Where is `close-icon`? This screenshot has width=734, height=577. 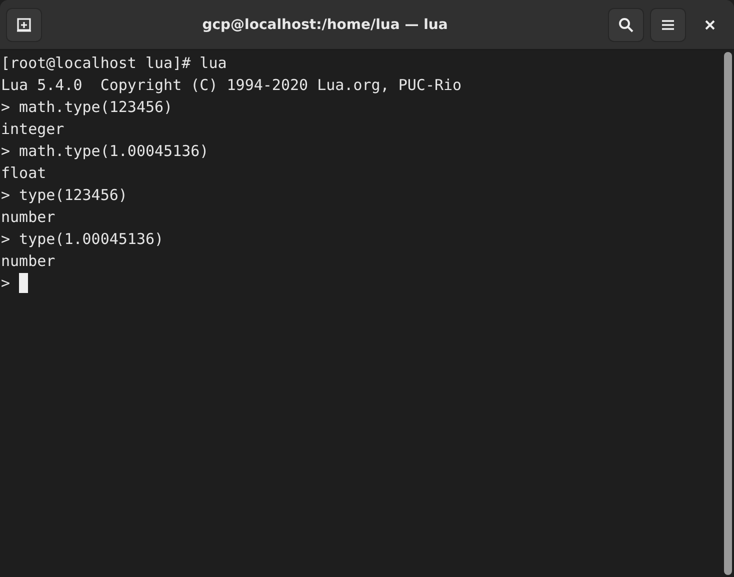
close-icon is located at coordinates (710, 24).